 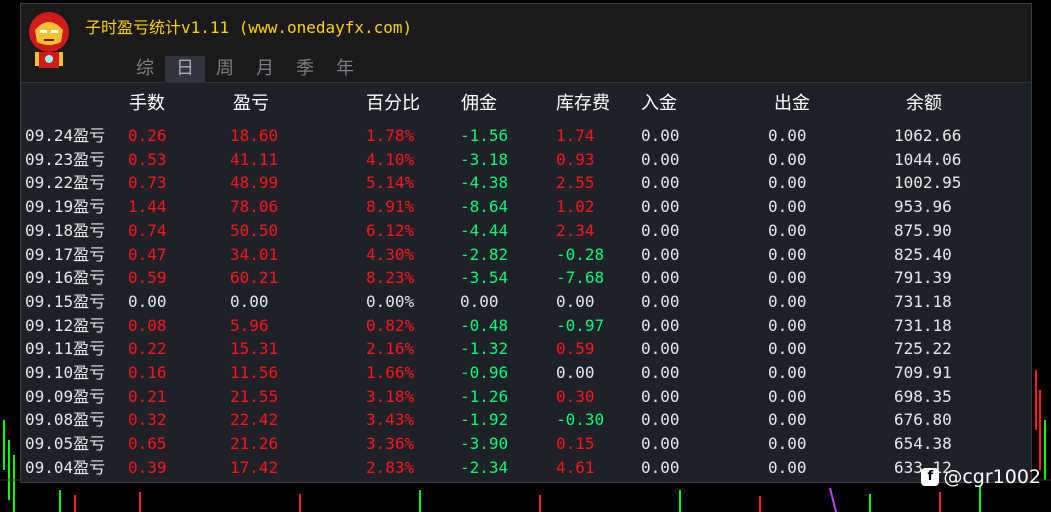 I want to click on cell-lots: 0.26, so click(x=147, y=135).